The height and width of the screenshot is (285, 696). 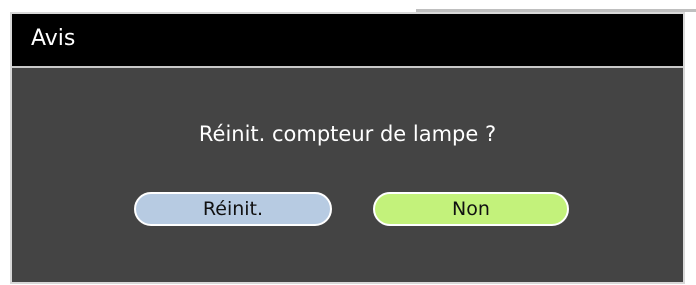 I want to click on dialog-title: Avis, so click(x=53, y=38).